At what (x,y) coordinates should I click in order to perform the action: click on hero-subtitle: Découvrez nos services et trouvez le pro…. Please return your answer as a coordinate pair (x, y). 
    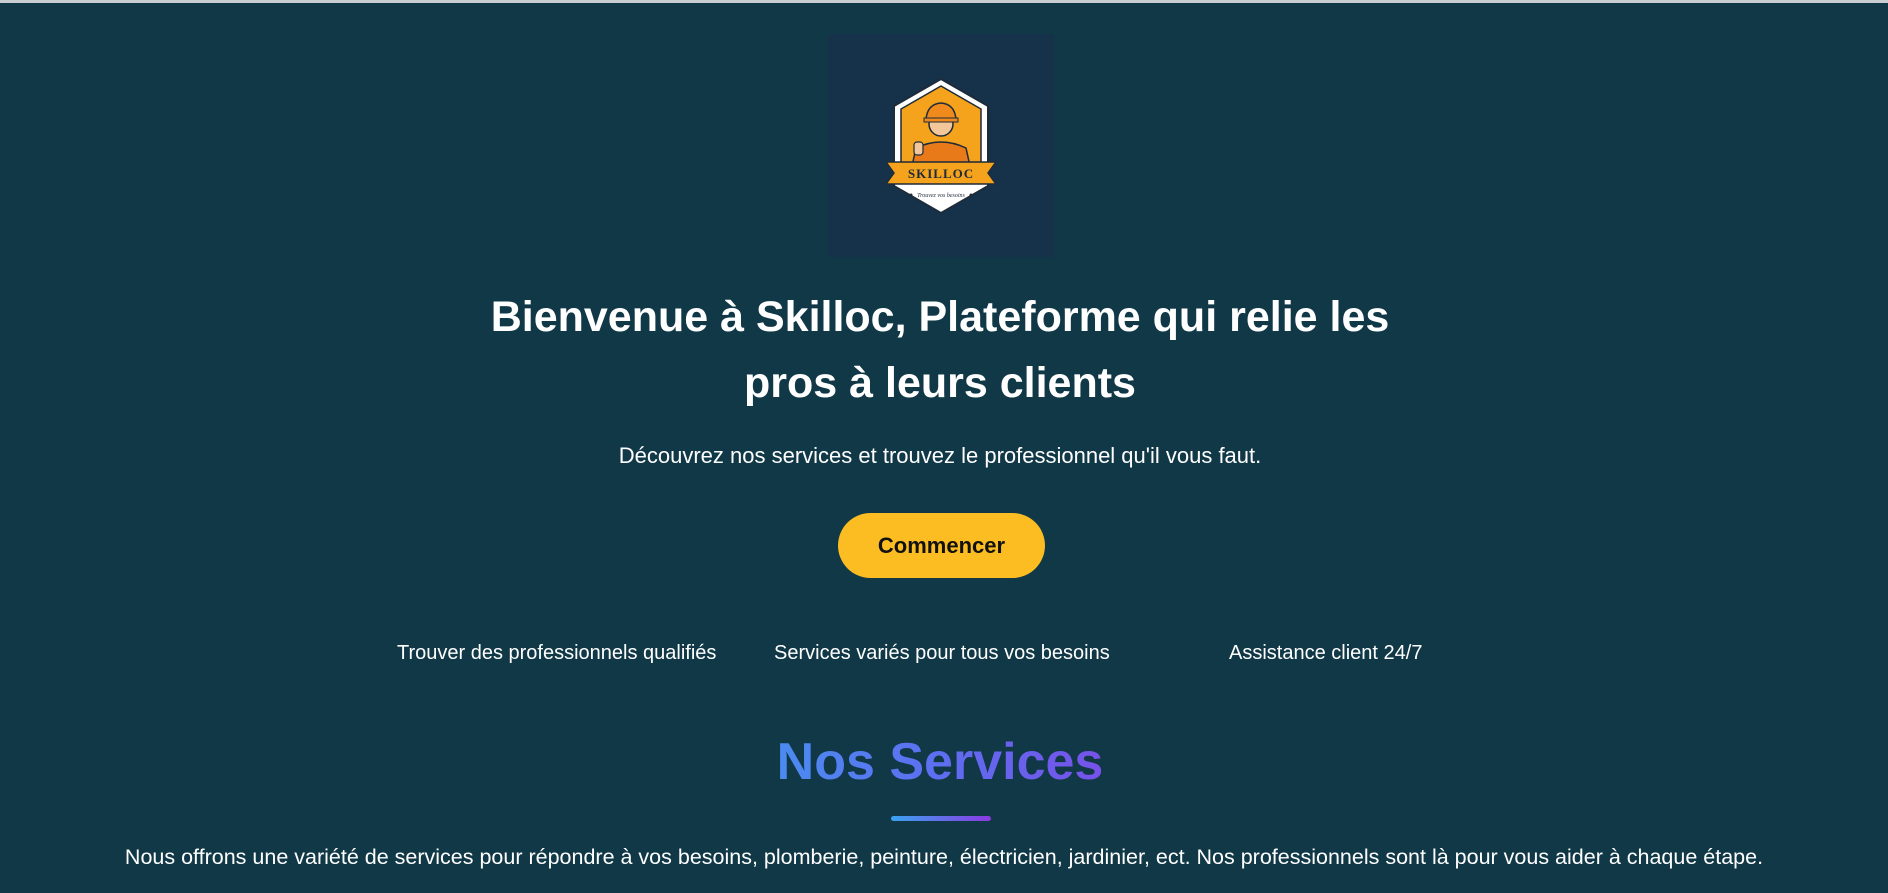
    Looking at the image, I should click on (940, 455).